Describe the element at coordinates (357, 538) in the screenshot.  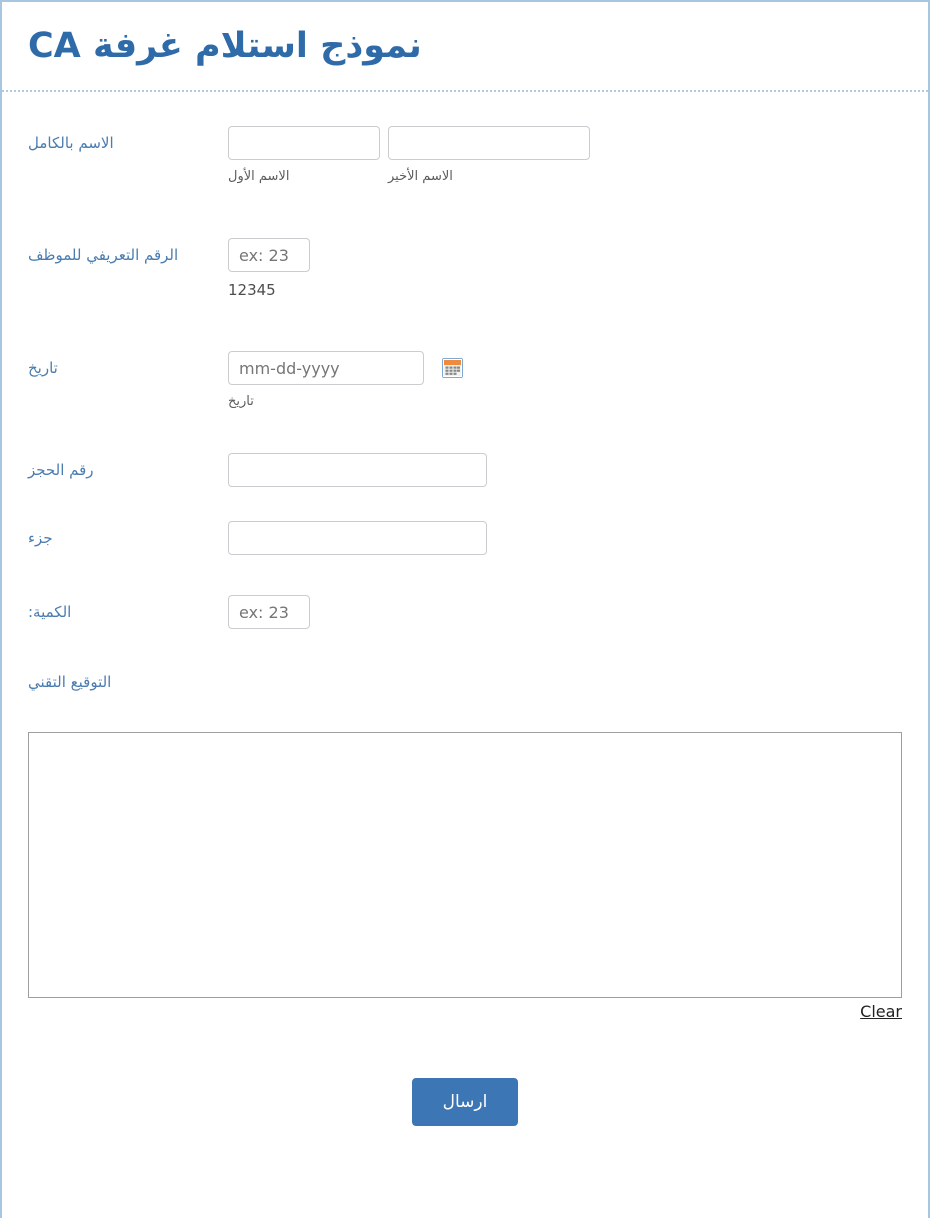
I see `part-input` at that location.